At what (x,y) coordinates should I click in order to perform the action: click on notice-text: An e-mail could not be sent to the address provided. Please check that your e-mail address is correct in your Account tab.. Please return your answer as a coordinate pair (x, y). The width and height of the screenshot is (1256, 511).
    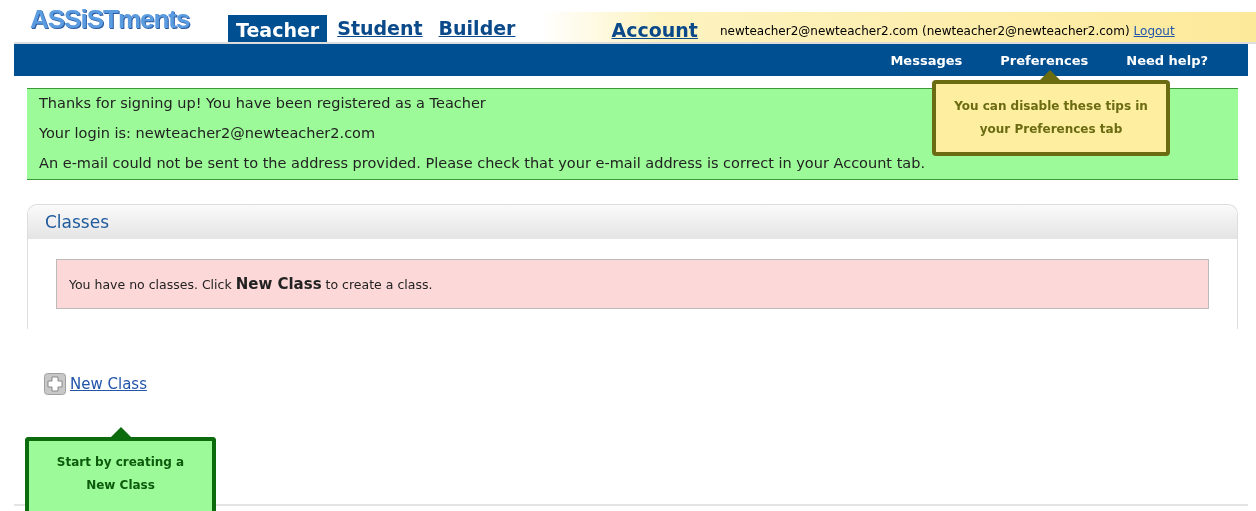
    Looking at the image, I should click on (482, 163).